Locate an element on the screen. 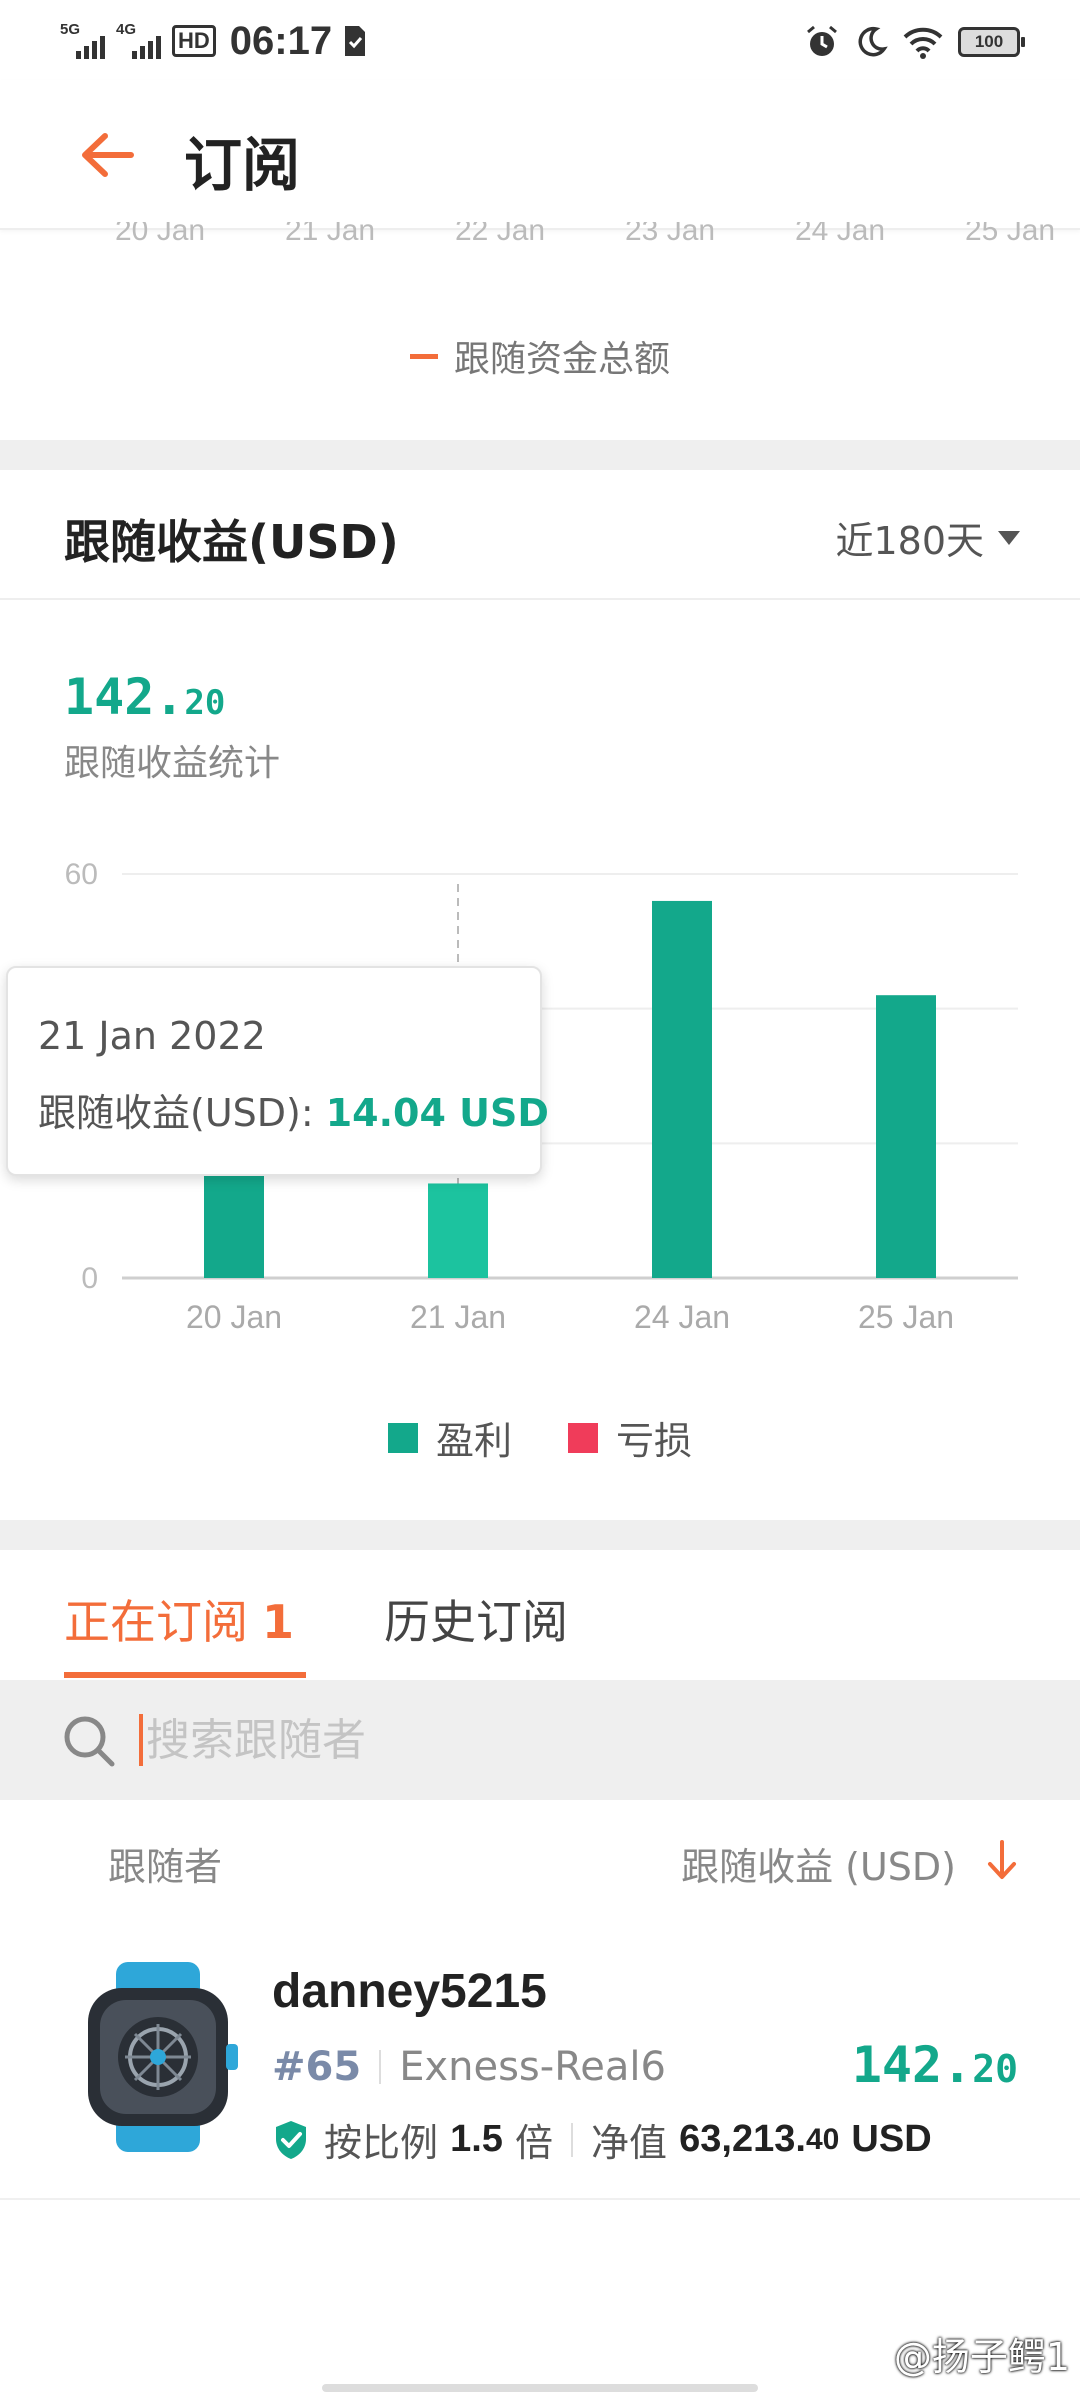 This screenshot has width=1080, height=2400. legend-loss: 亏损 is located at coordinates (630, 1437).